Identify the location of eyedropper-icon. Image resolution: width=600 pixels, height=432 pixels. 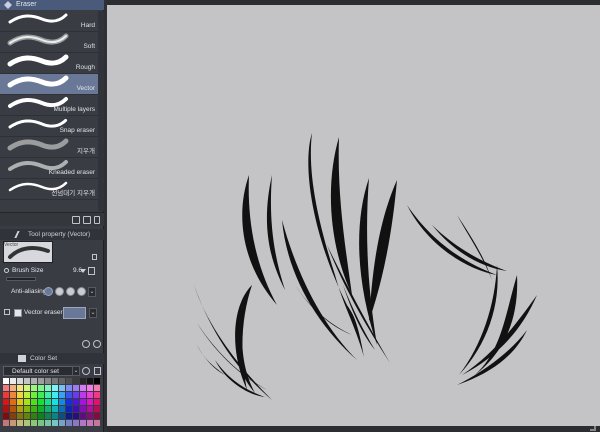
(86, 371).